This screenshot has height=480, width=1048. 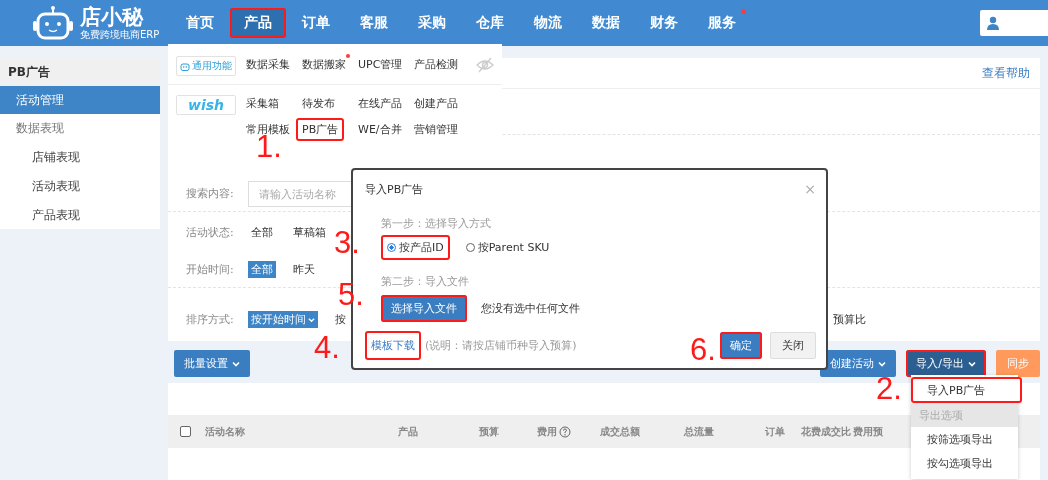 What do you see at coordinates (1014, 23) in the screenshot?
I see `user-button` at bounding box center [1014, 23].